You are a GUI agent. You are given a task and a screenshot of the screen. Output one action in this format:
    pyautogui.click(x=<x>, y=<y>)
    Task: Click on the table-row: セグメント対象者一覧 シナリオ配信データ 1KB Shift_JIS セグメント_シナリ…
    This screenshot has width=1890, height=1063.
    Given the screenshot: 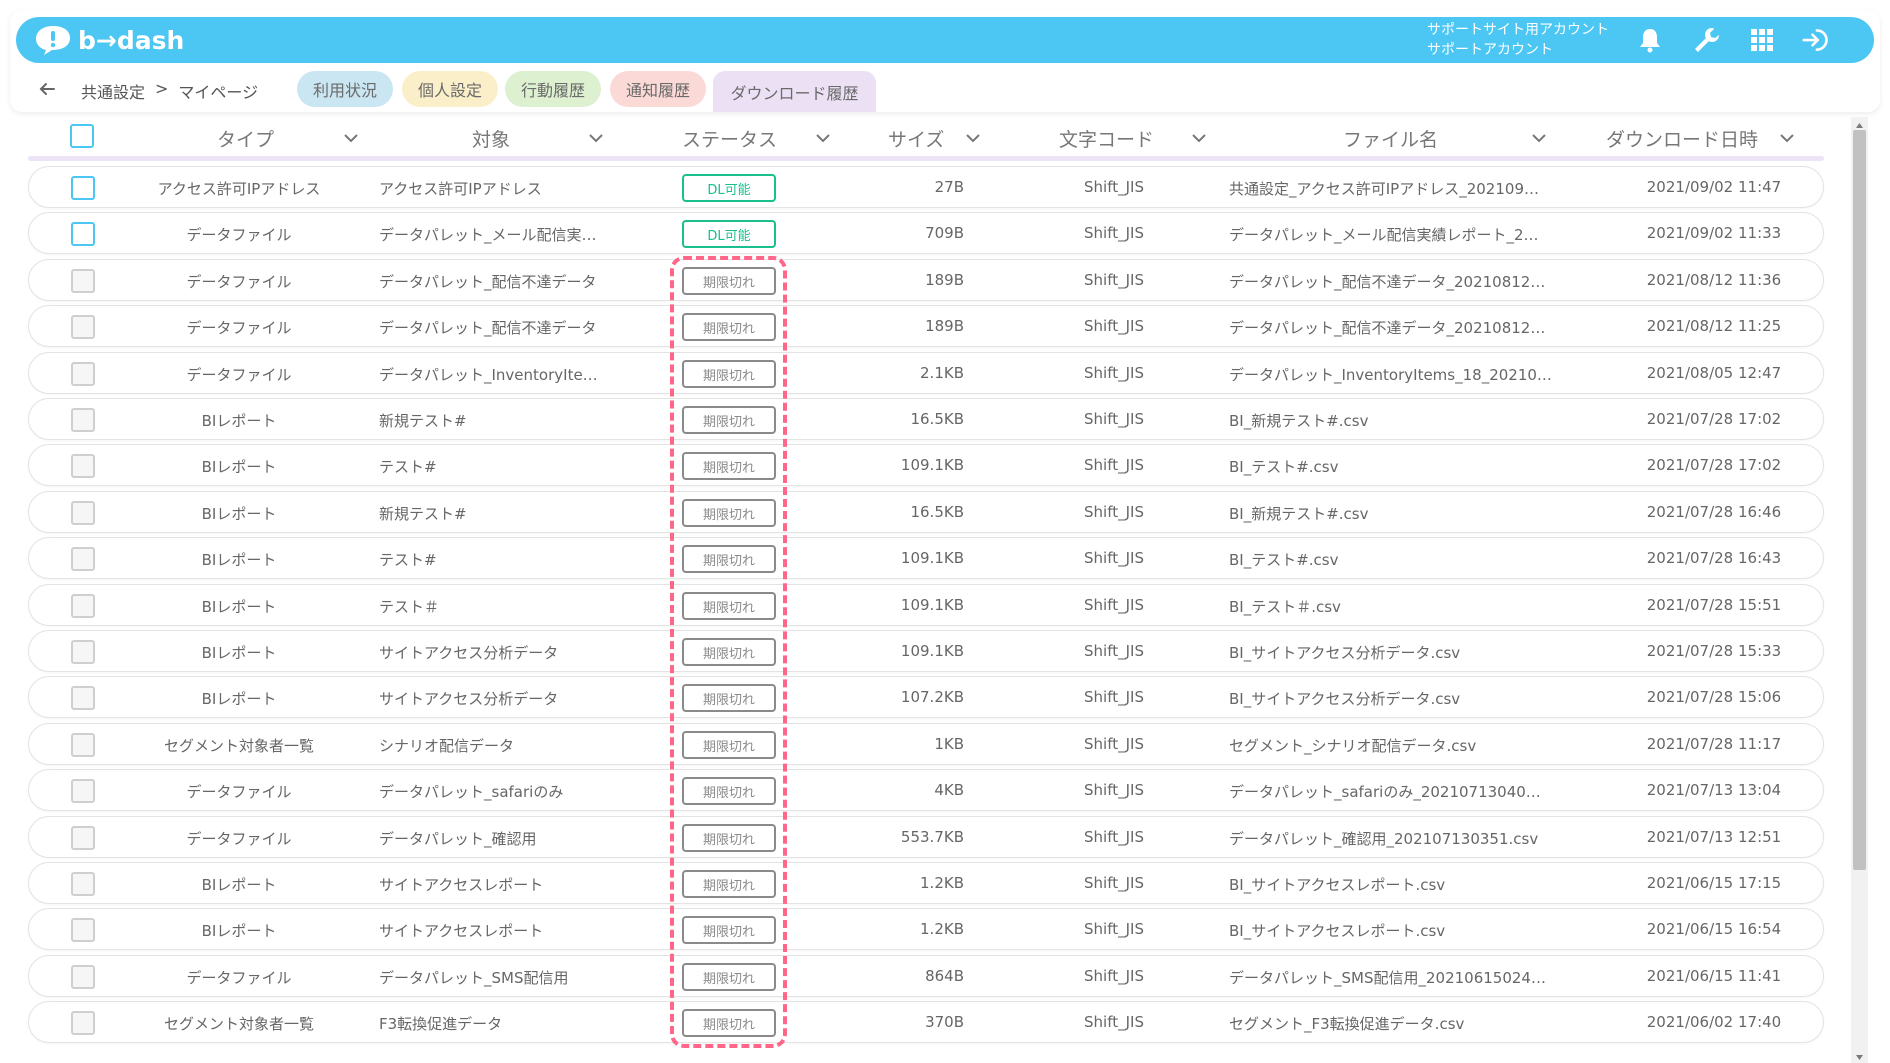 What is the action you would take?
    pyautogui.click(x=926, y=744)
    